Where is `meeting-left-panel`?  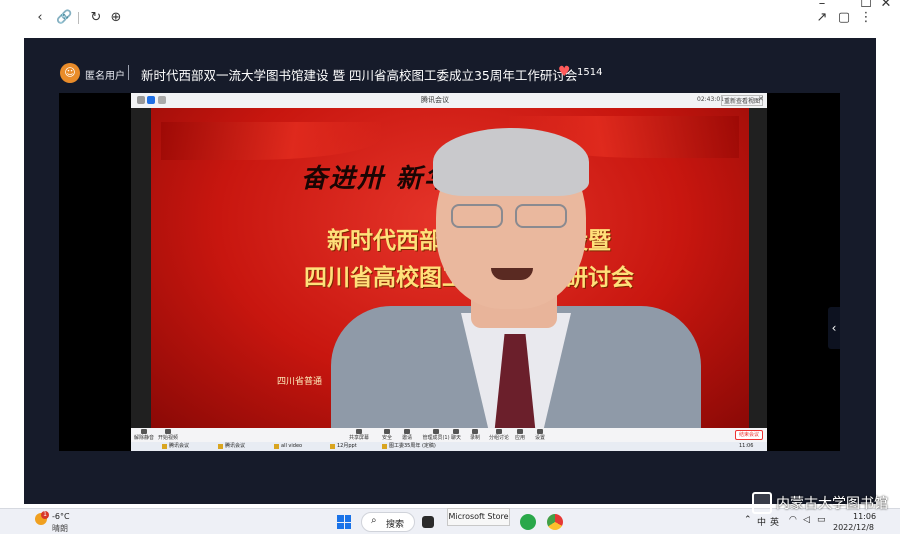 meeting-left-panel is located at coordinates (141, 268).